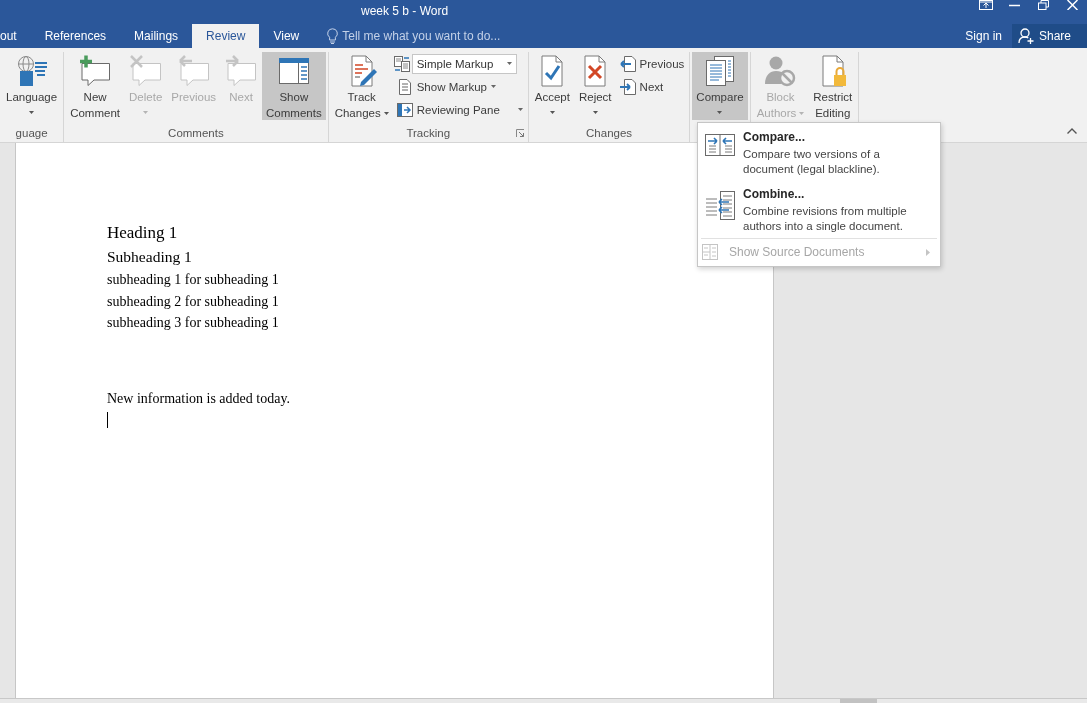 The image size is (1087, 703). Describe the element at coordinates (333, 36) in the screenshot. I see `lightbulb-icon` at that location.